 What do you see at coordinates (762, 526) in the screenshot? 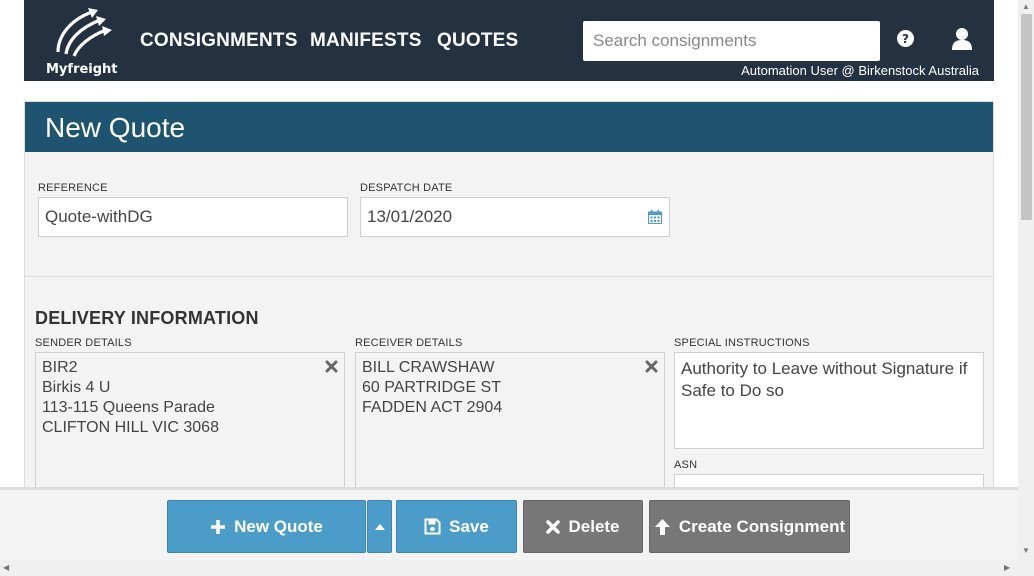
I see `create-consignment-label: Create Consignment` at bounding box center [762, 526].